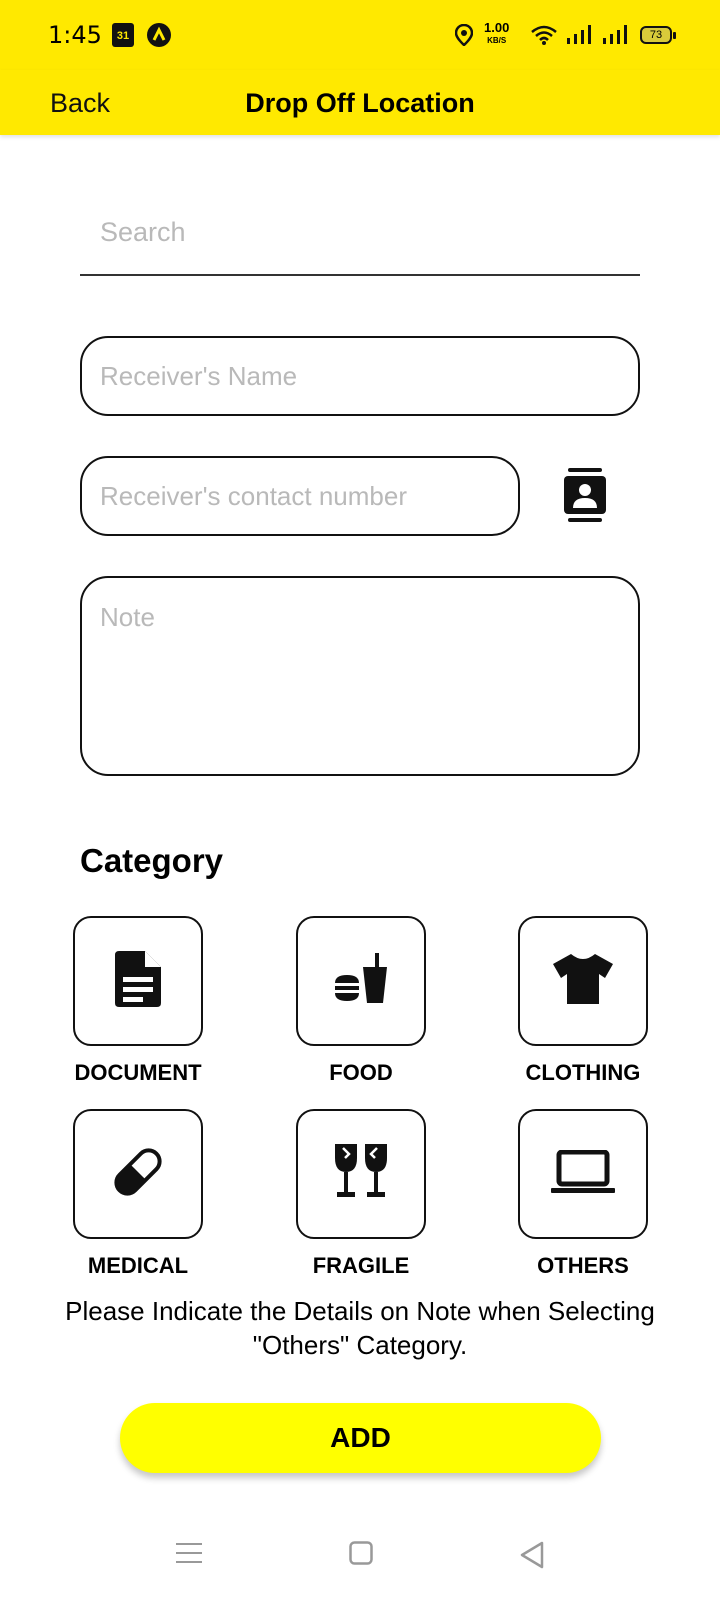 The width and height of the screenshot is (720, 1600). Describe the element at coordinates (360, 35) in the screenshot. I see `status-bar: 1:45 31 1.00 KB/S 73` at that location.